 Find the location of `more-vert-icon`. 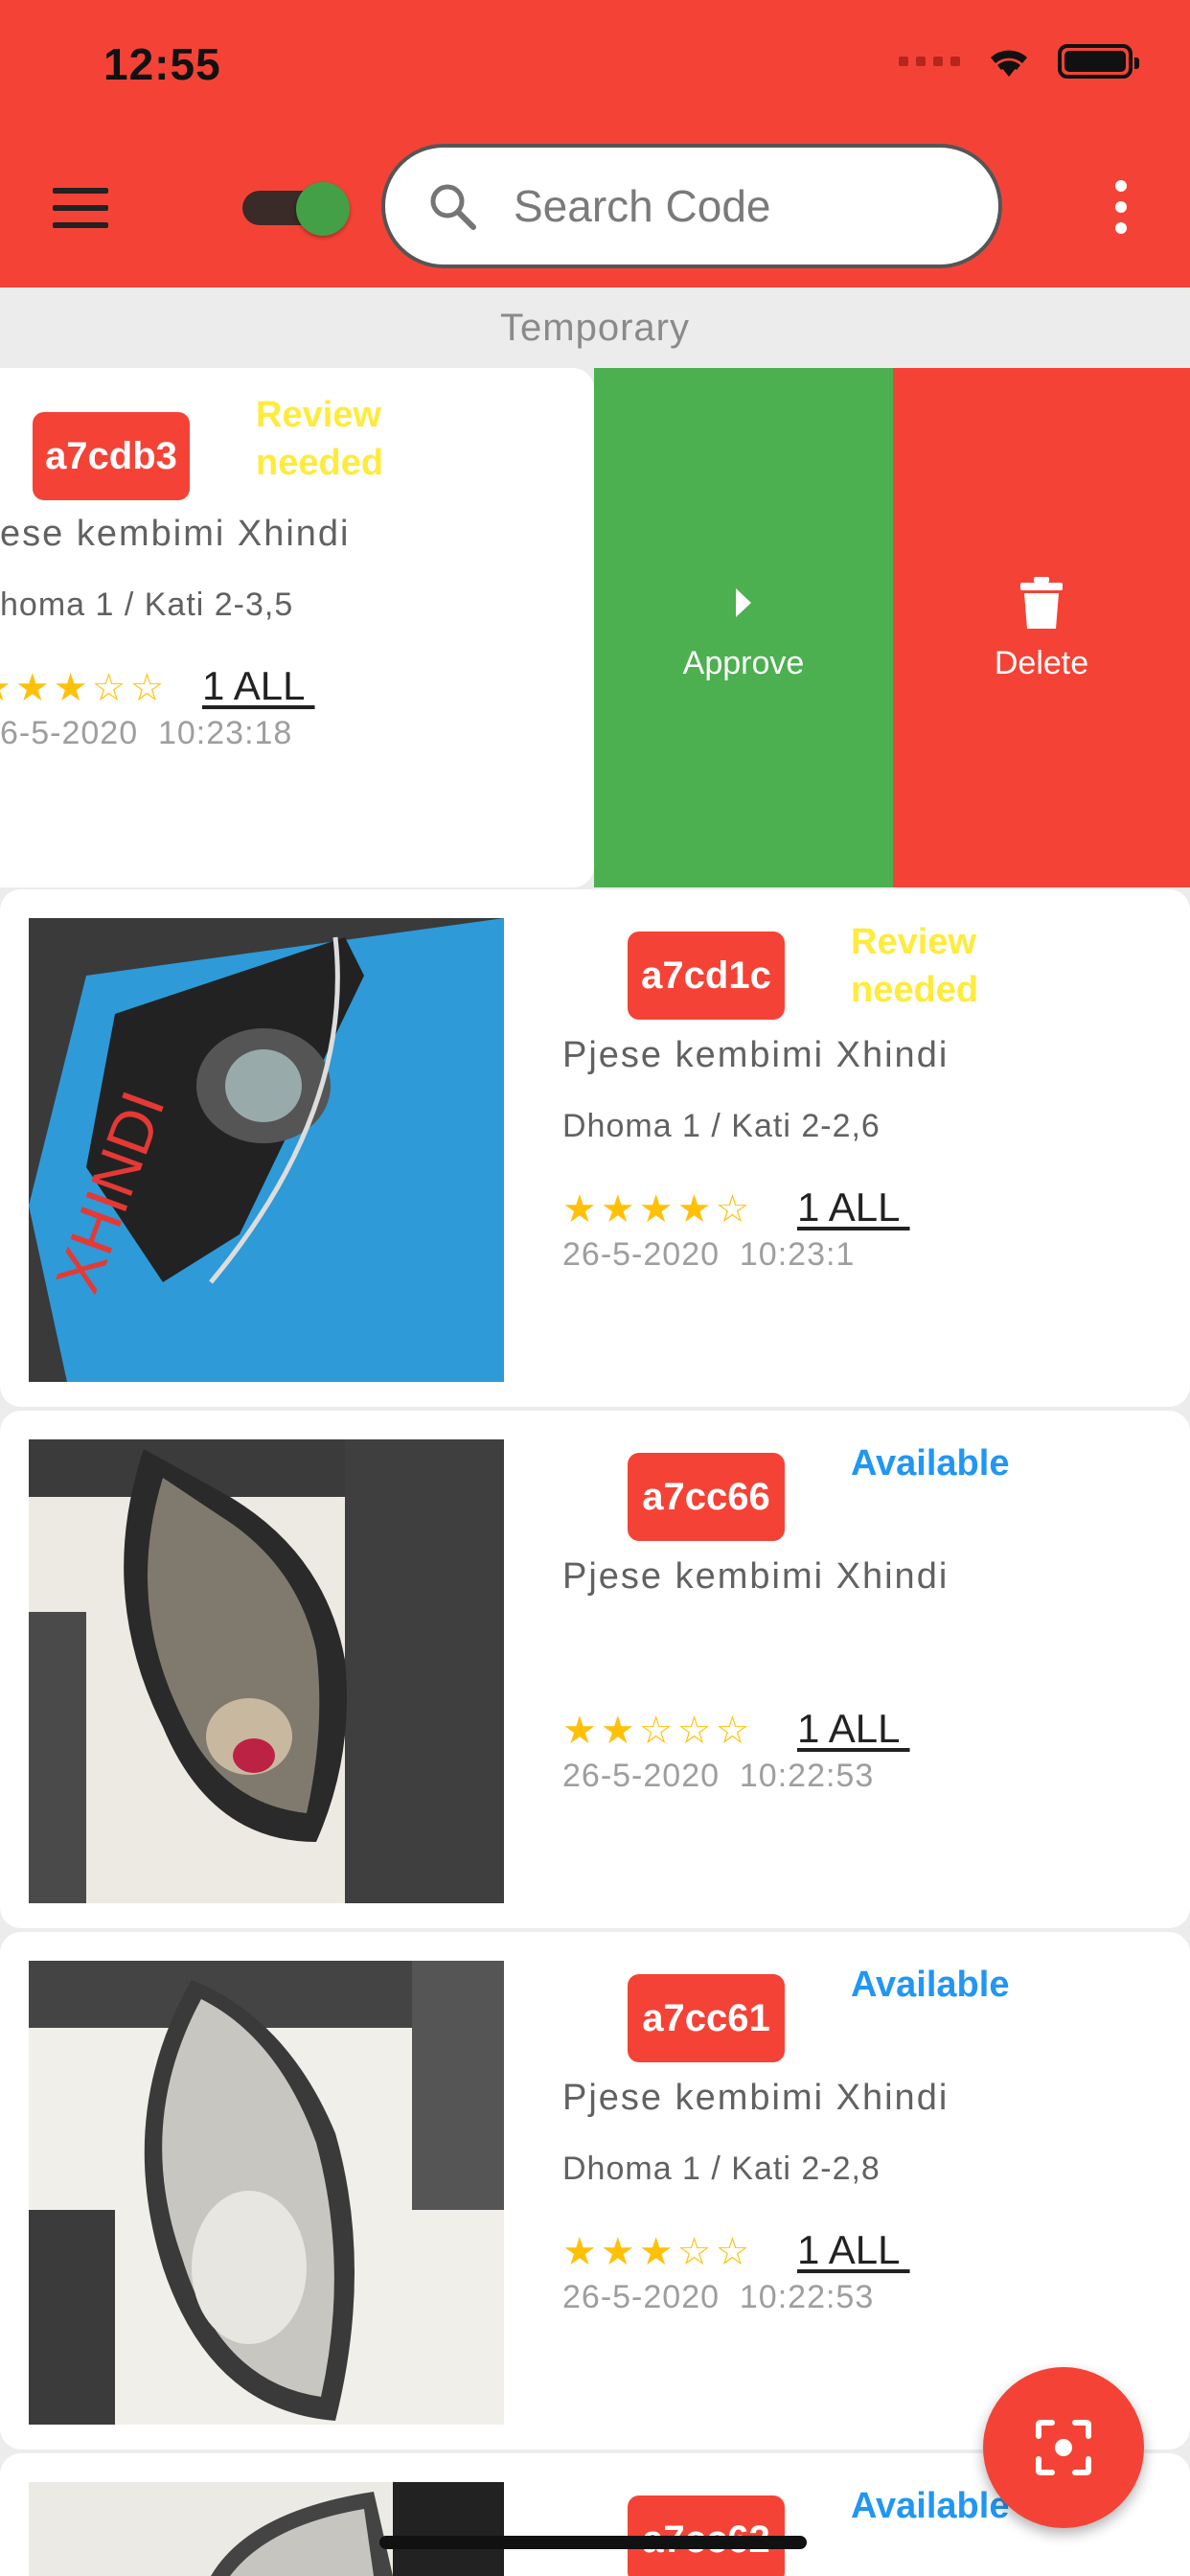

more-vert-icon is located at coordinates (1121, 207).